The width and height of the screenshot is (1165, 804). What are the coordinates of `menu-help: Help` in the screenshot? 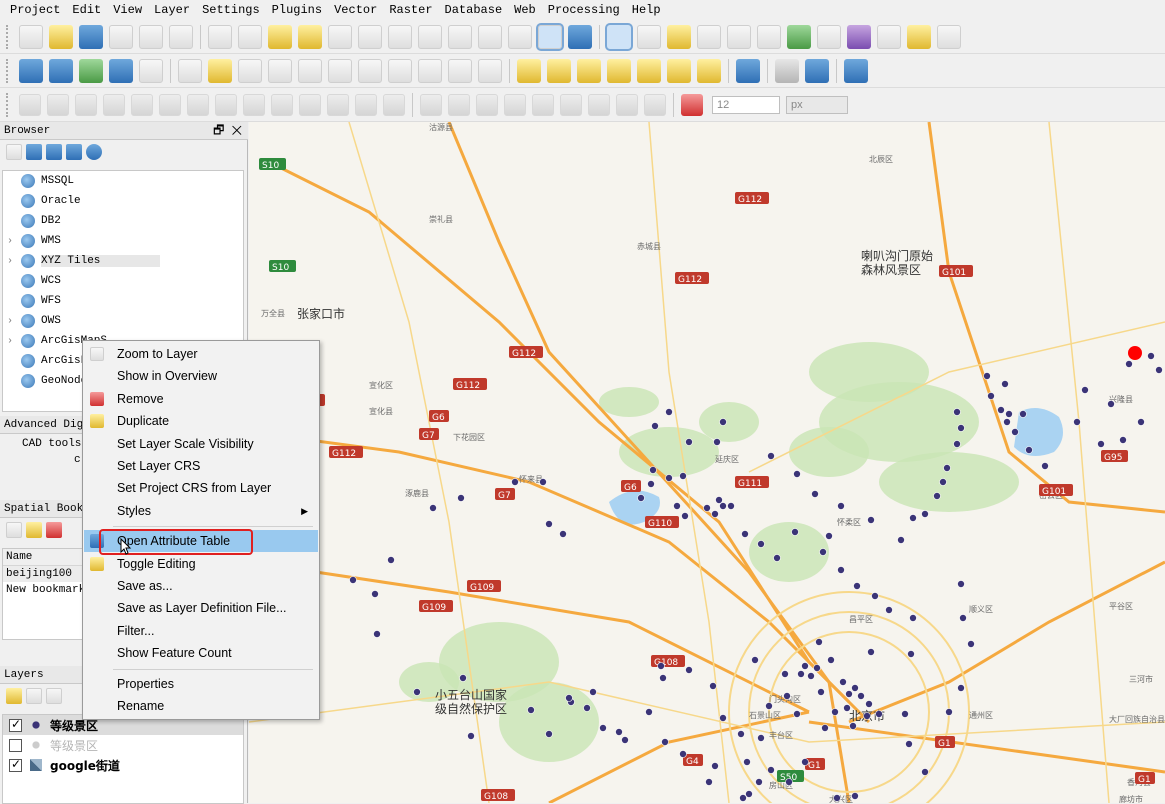 It's located at (646, 10).